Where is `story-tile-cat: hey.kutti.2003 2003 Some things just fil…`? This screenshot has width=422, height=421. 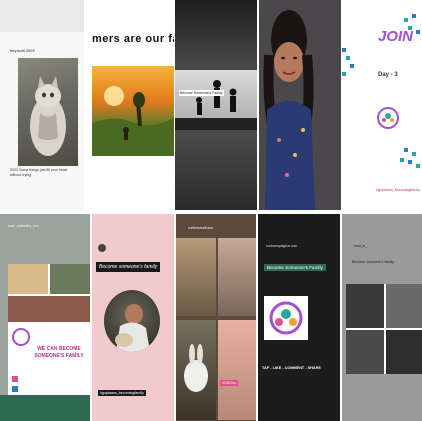 story-tile-cat: hey.kutti.2003 2003 Some things just fil… is located at coordinates (42, 105).